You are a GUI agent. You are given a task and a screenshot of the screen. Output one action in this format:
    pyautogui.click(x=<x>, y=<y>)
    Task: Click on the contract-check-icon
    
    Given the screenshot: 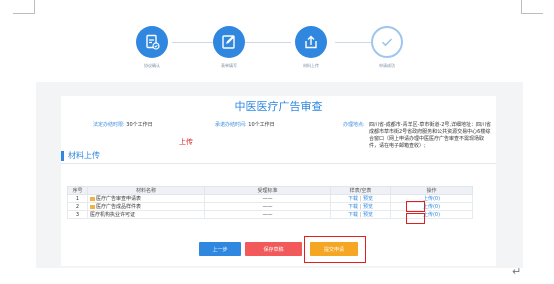 What is the action you would take?
    pyautogui.click(x=152, y=42)
    